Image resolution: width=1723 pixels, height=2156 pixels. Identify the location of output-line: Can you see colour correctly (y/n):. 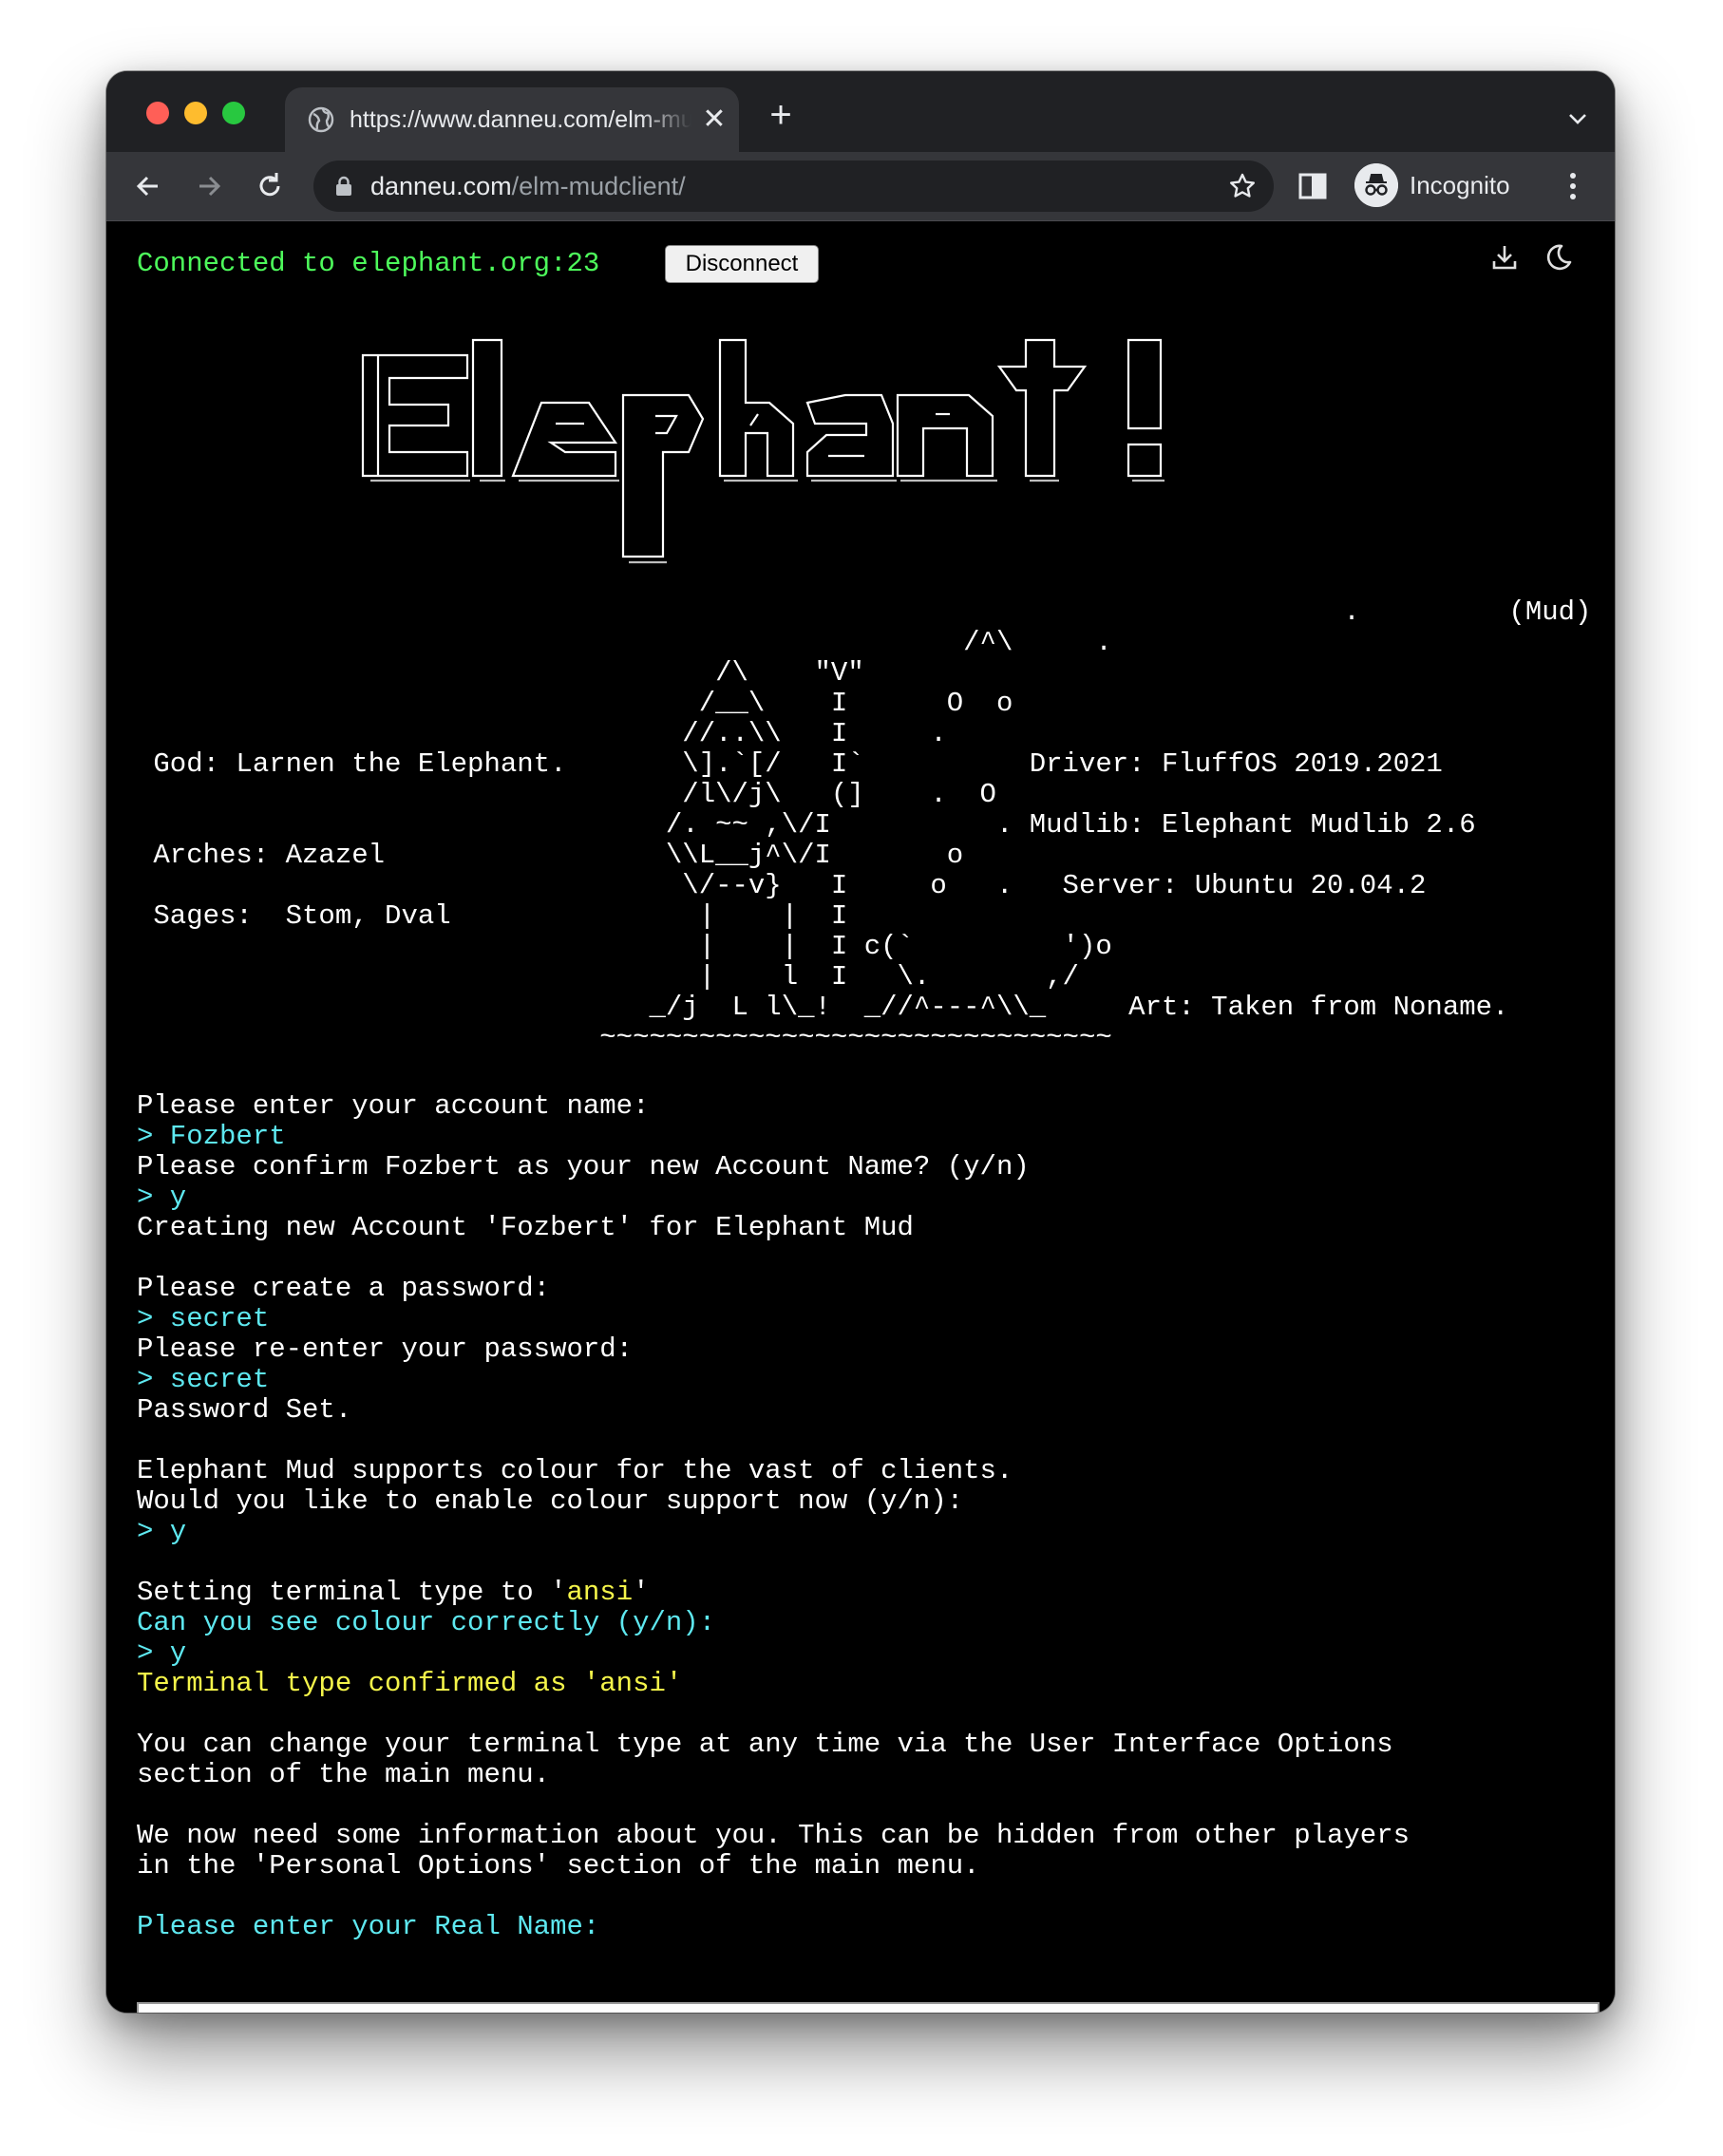
(426, 1623).